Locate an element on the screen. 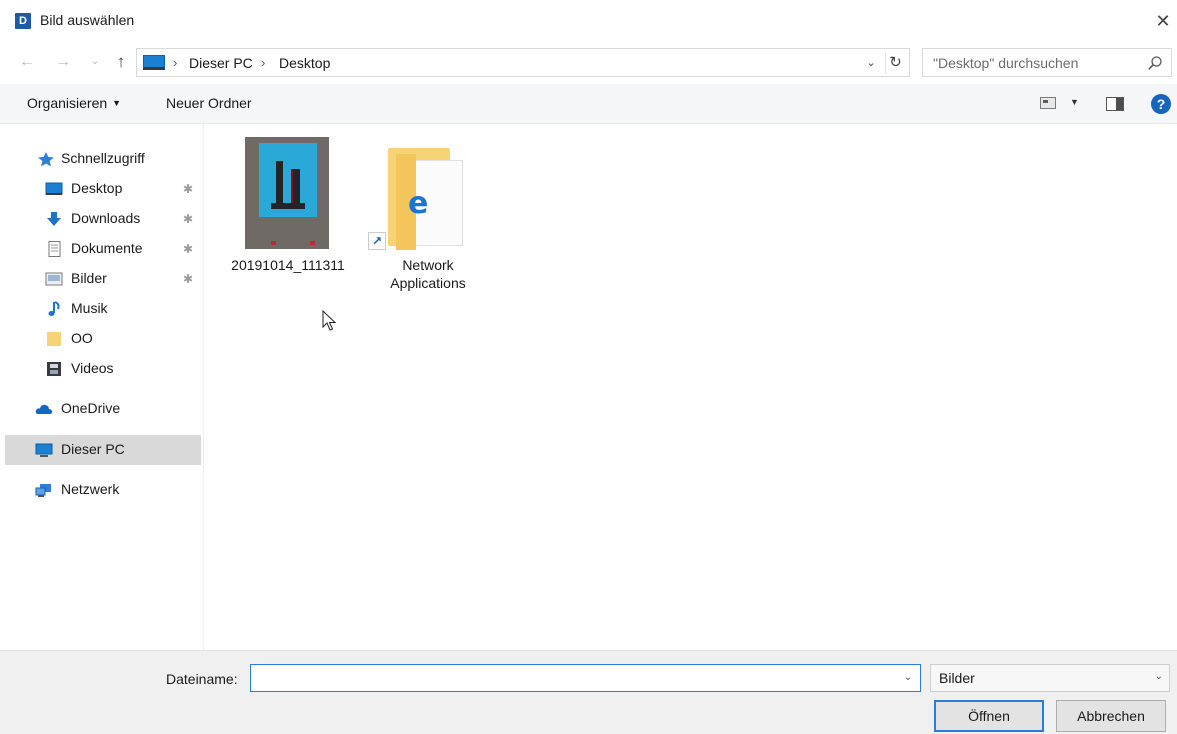 This screenshot has height=734, width=1177. sidebar-item-bilder: Bilder ✱ is located at coordinates (103, 279).